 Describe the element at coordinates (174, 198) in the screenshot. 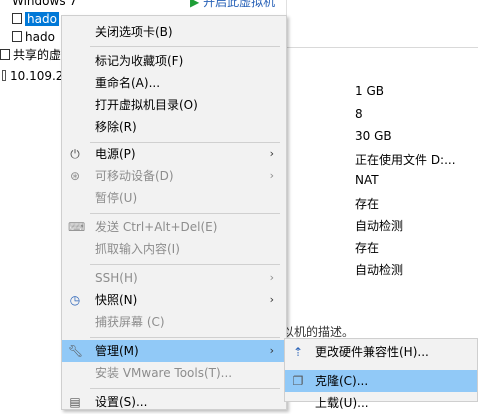

I see `menu-pause: 暂停(U)` at that location.